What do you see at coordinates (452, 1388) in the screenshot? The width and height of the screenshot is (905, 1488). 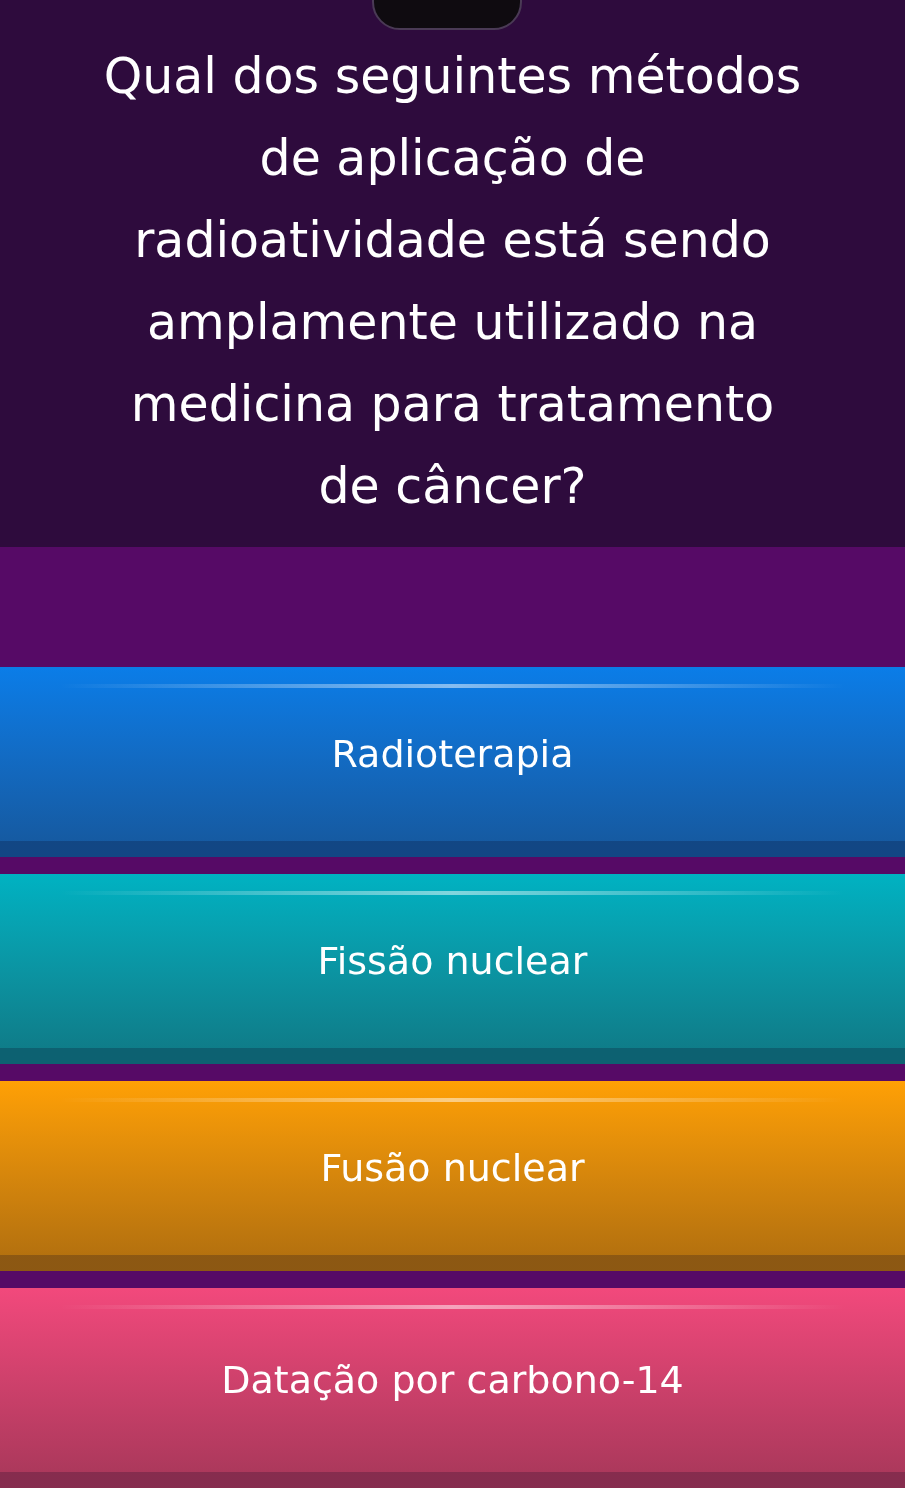 I see `answer-button: Datação por carbono-14` at bounding box center [452, 1388].